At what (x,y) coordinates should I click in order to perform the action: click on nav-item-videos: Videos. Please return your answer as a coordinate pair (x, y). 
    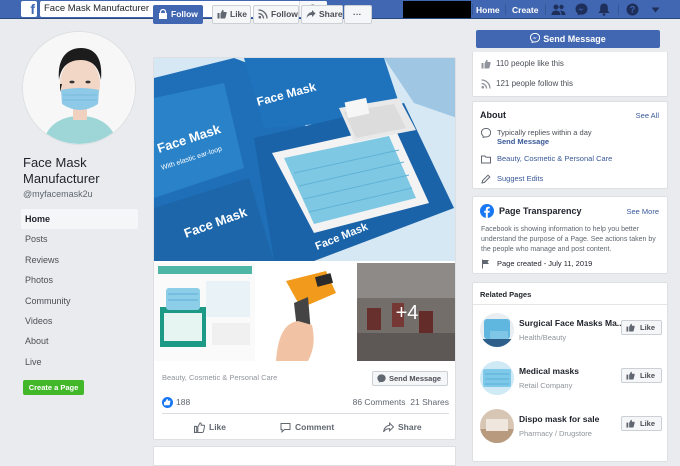
    Looking at the image, I should click on (79, 321).